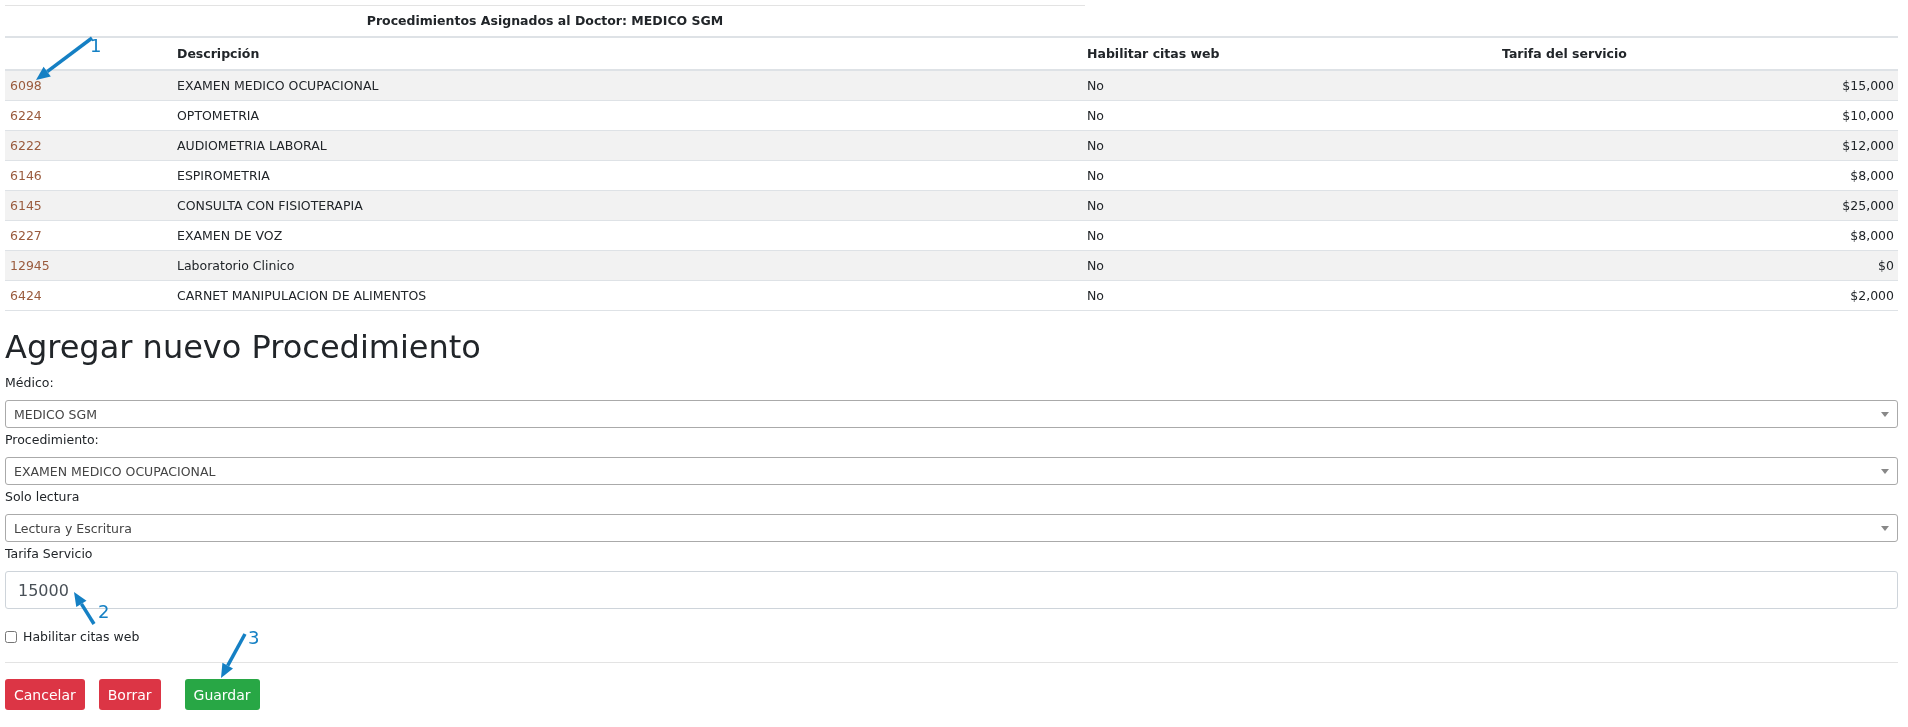 Image resolution: width=1908 pixels, height=727 pixels. What do you see at coordinates (243, 347) in the screenshot?
I see `form-heading: Agregar nuevo Procedimiento` at bounding box center [243, 347].